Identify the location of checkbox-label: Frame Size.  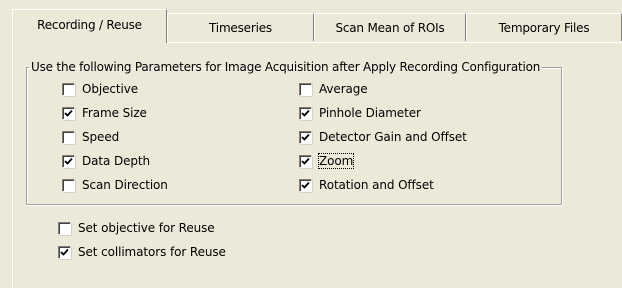
(114, 113).